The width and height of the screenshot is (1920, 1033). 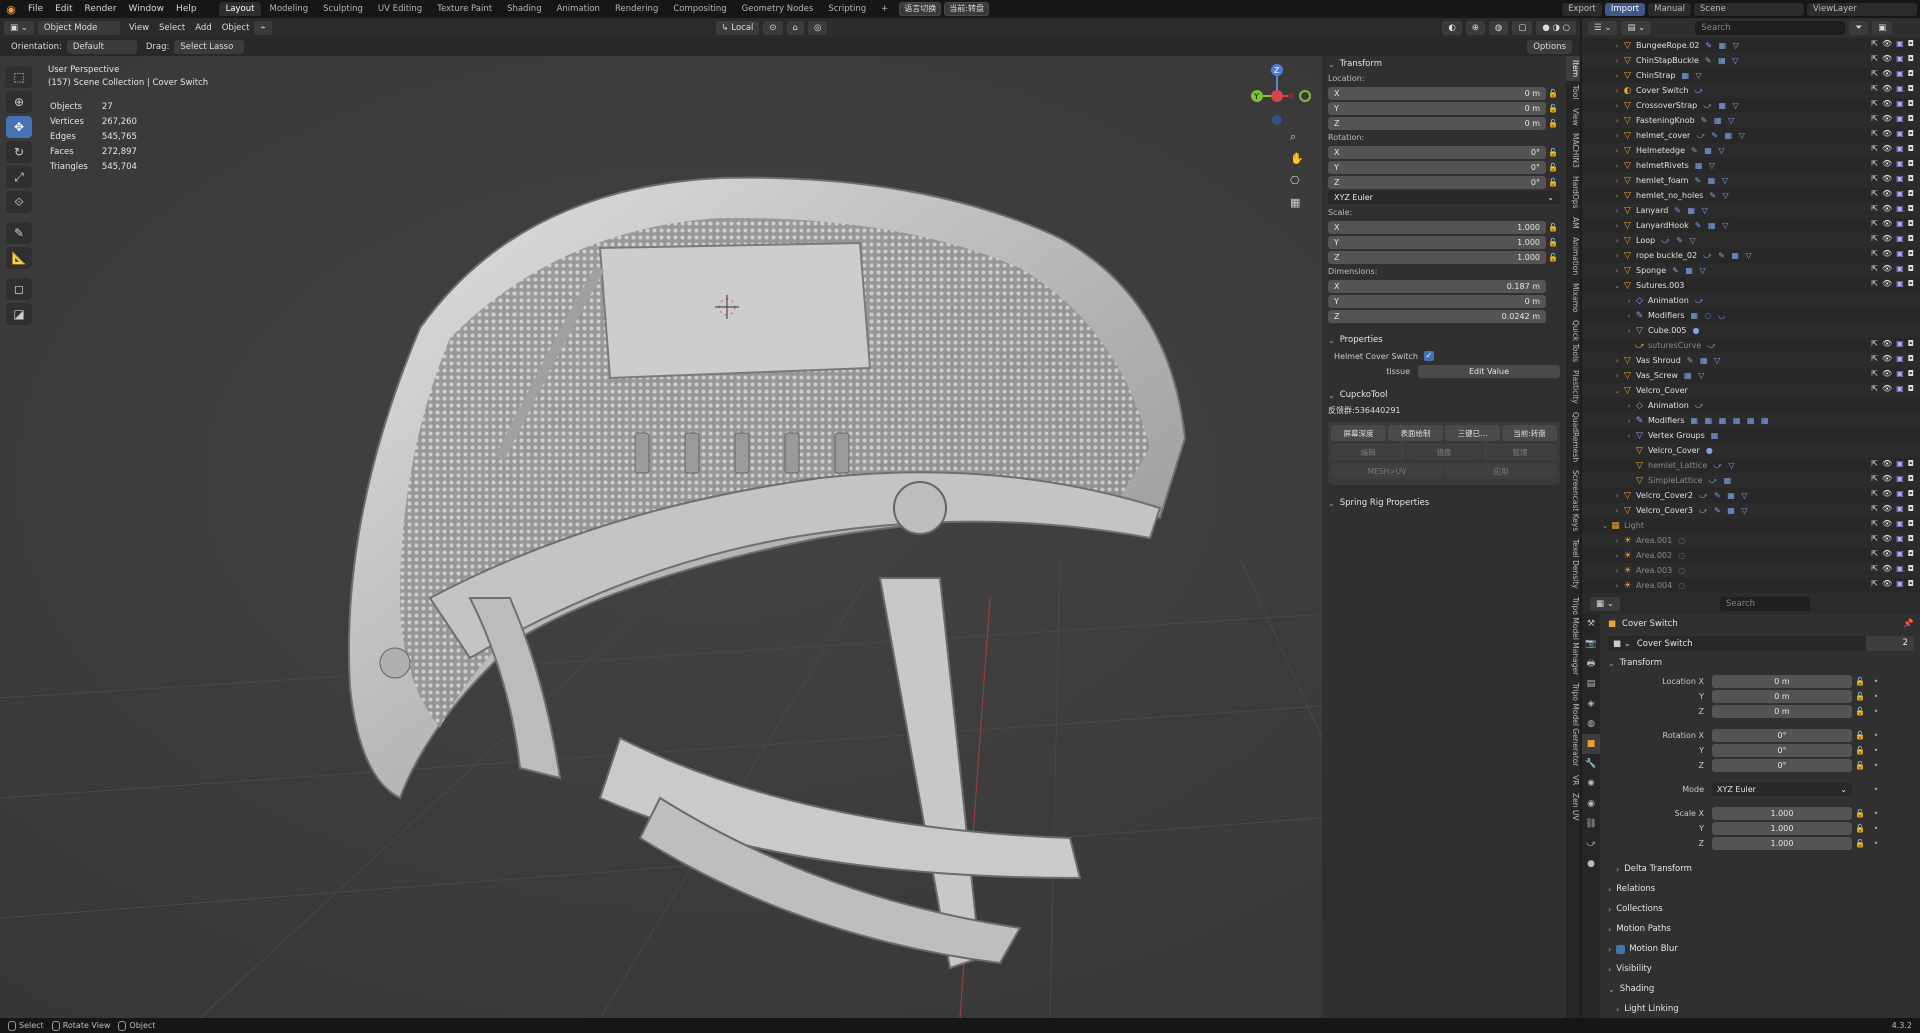 What do you see at coordinates (1573, 192) in the screenshot?
I see `tab-hardops: HardOps` at bounding box center [1573, 192].